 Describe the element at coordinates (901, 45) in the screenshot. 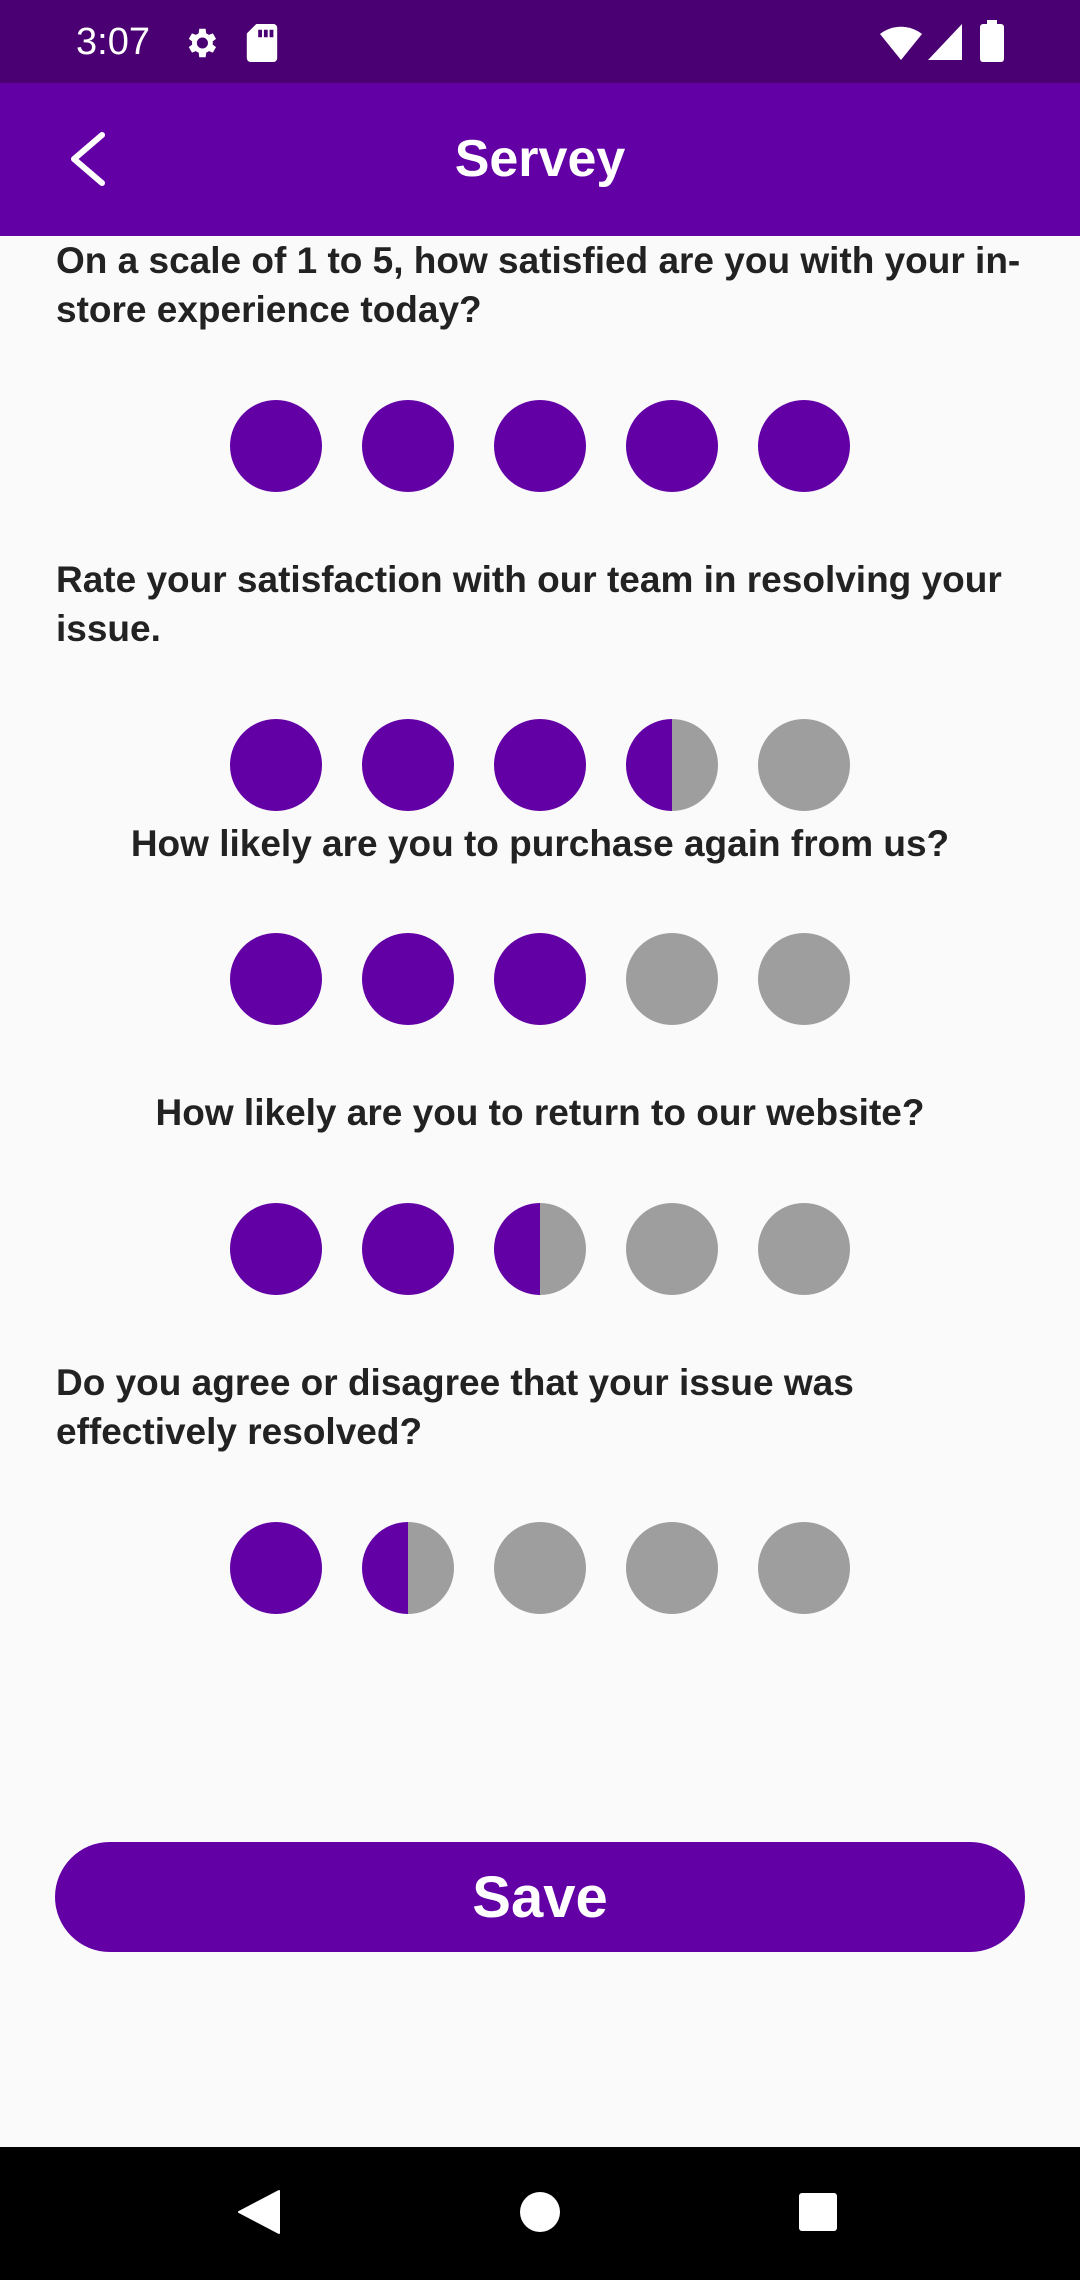

I see `wifi-icon` at that location.